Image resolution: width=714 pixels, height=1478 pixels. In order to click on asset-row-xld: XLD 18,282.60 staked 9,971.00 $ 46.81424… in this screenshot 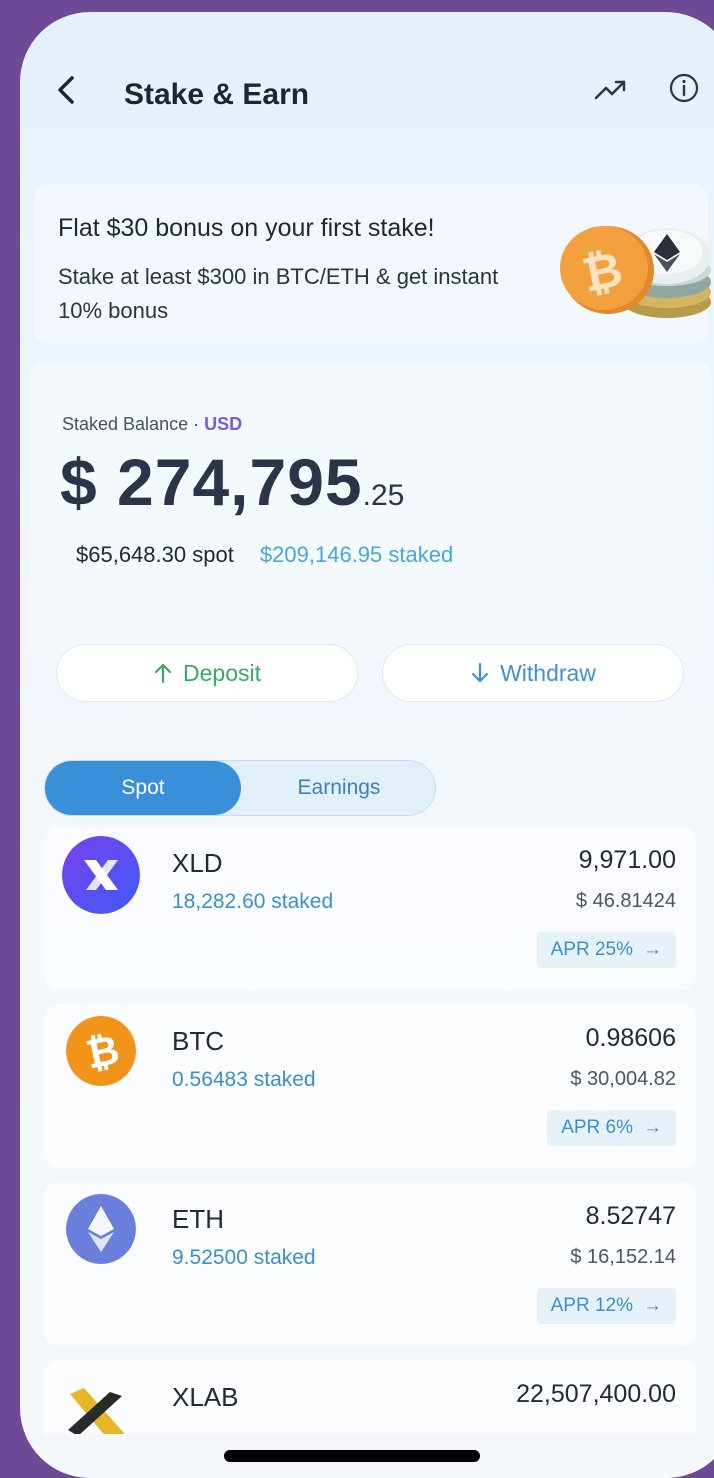, I will do `click(370, 908)`.